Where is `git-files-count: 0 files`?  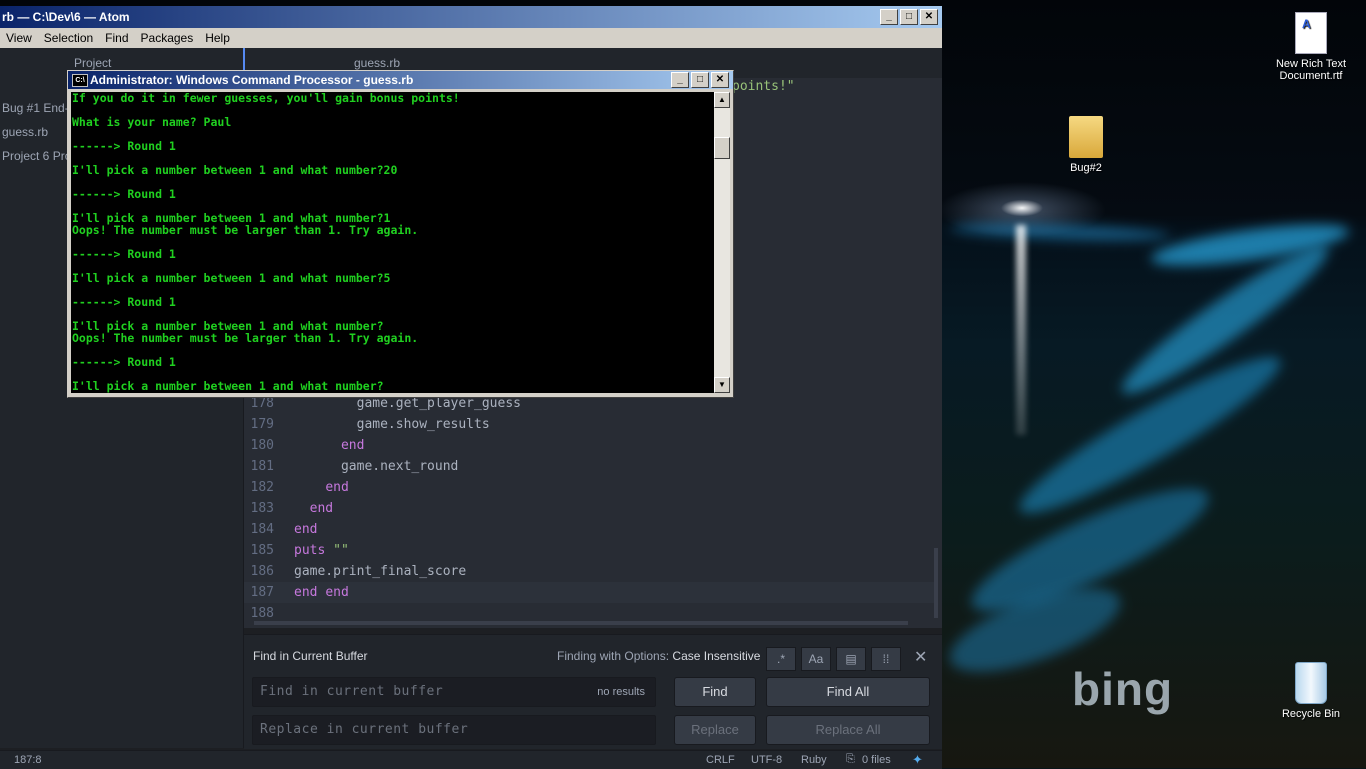 git-files-count: 0 files is located at coordinates (876, 760).